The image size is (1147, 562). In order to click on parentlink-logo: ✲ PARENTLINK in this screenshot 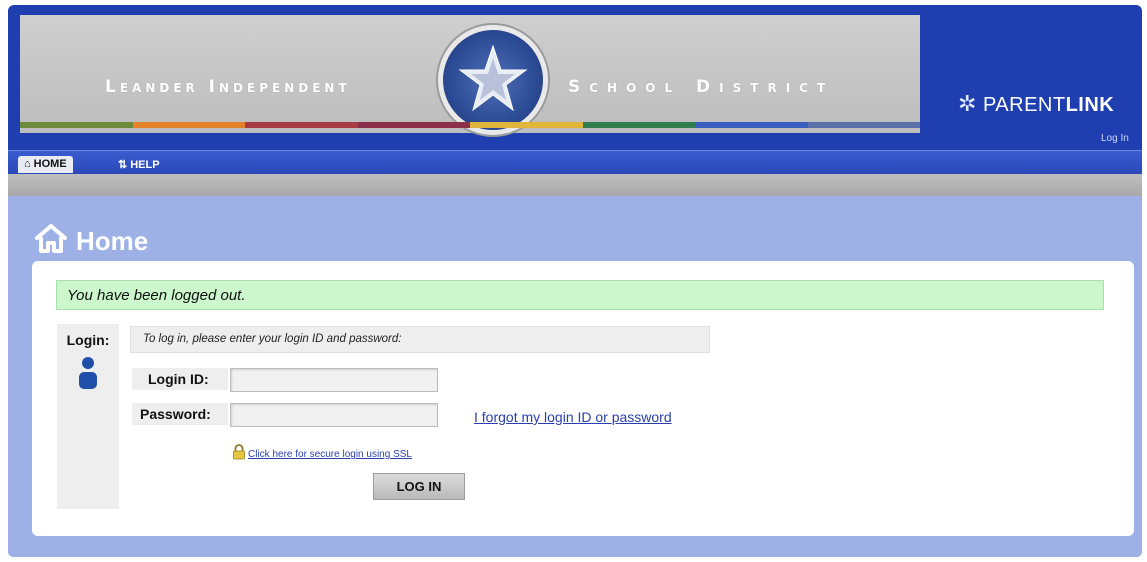, I will do `click(1036, 104)`.